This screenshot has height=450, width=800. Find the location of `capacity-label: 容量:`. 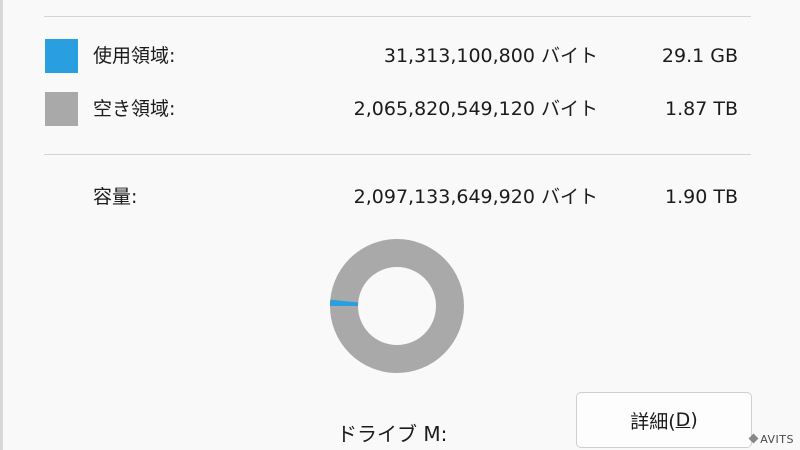

capacity-label: 容量: is located at coordinates (115, 197).